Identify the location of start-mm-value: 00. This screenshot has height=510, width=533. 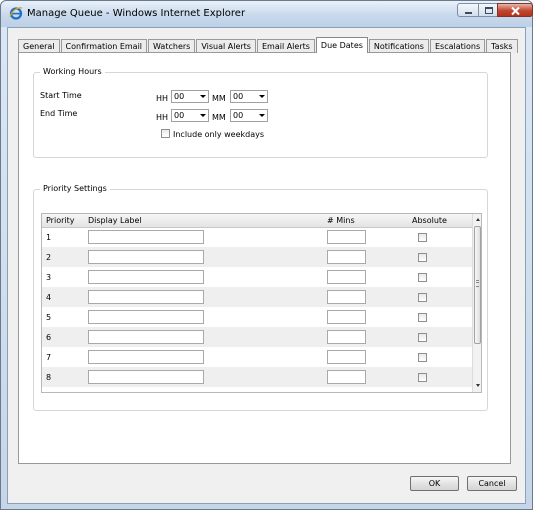
(238, 96).